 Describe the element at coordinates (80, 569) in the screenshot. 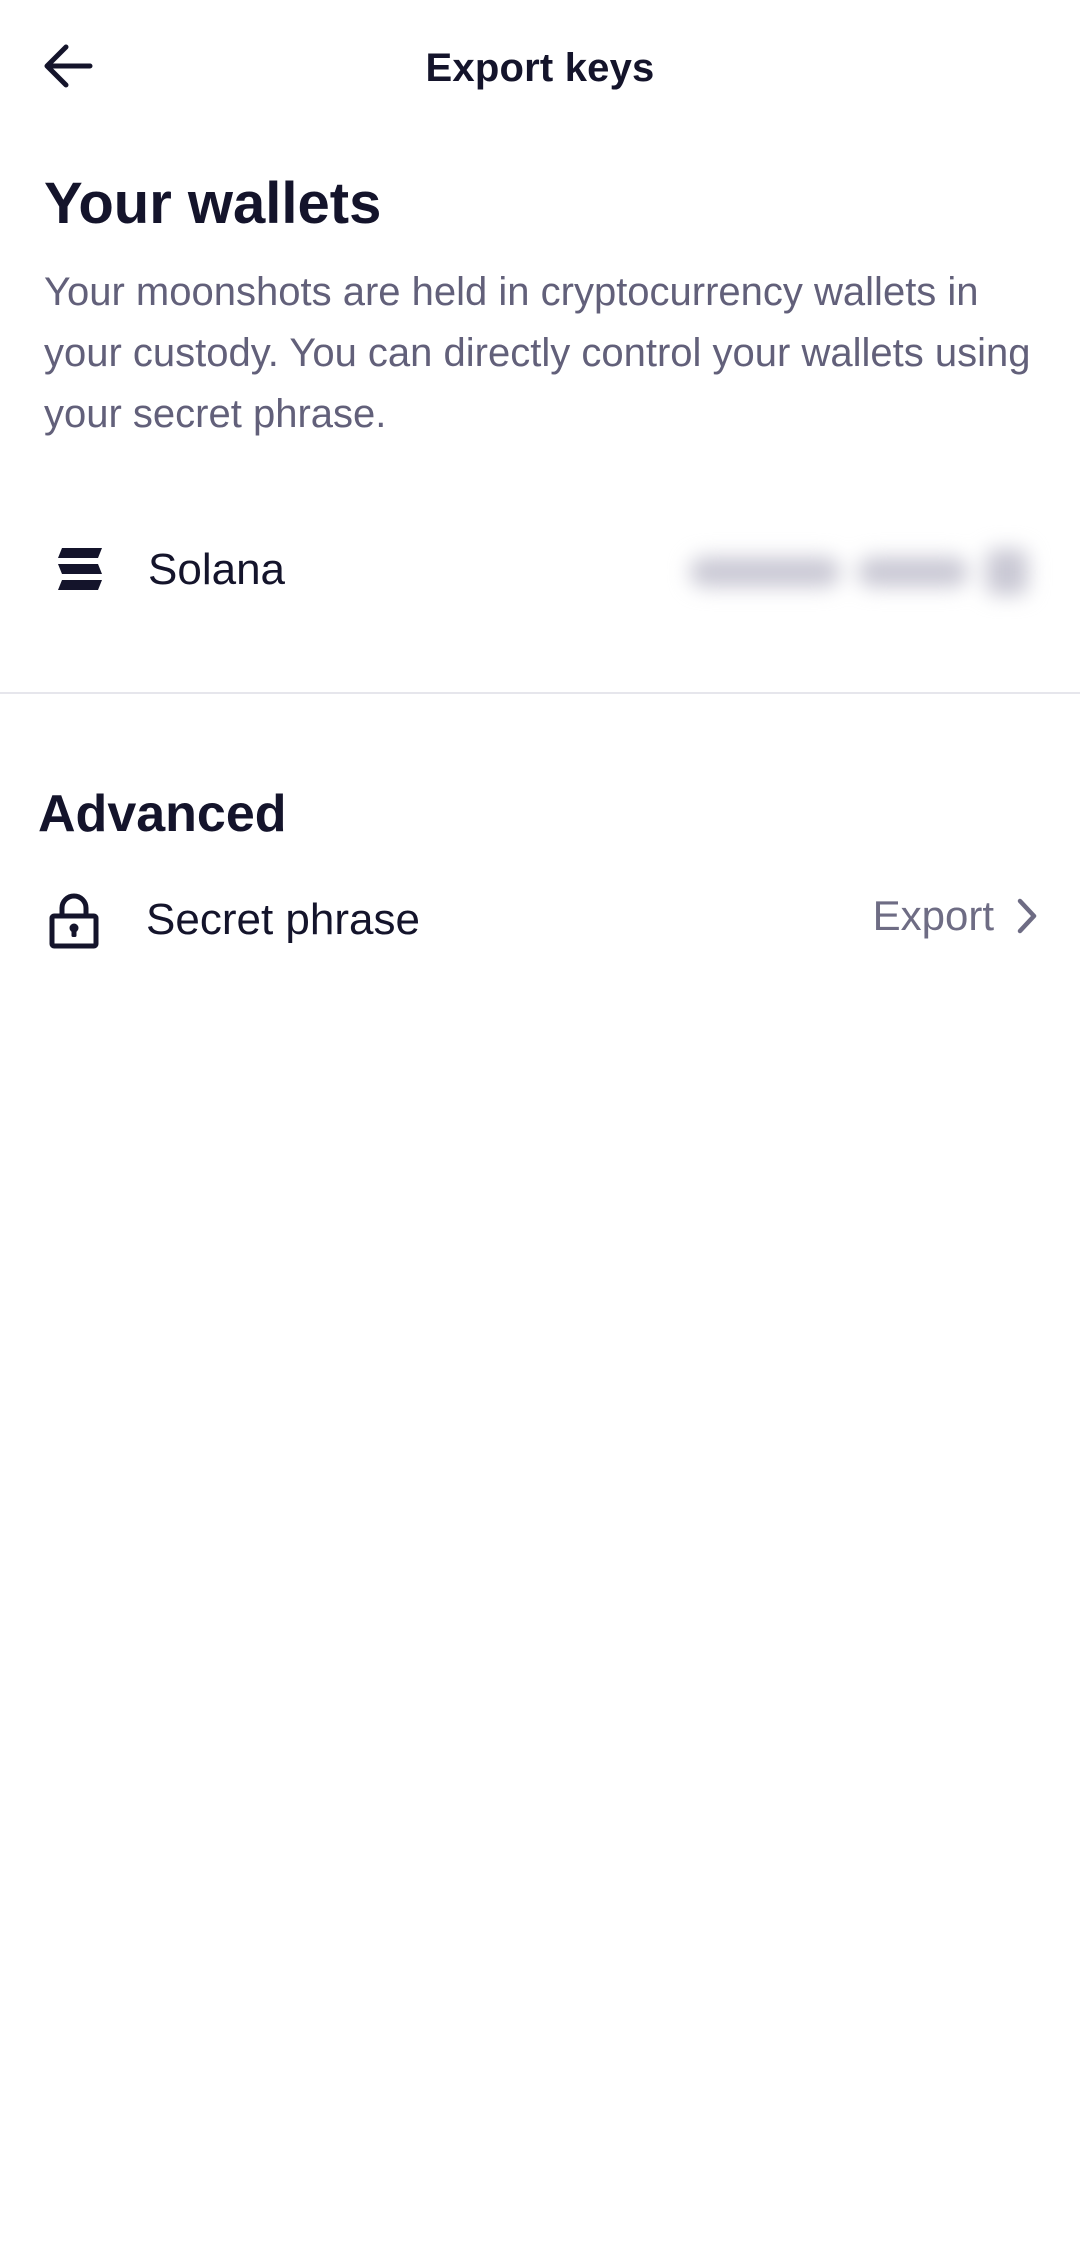

I see `solana-icon` at that location.